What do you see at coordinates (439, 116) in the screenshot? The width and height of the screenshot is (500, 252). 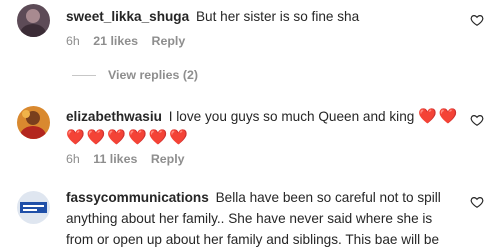 I see `heart-emoji: ❤️❤️` at bounding box center [439, 116].